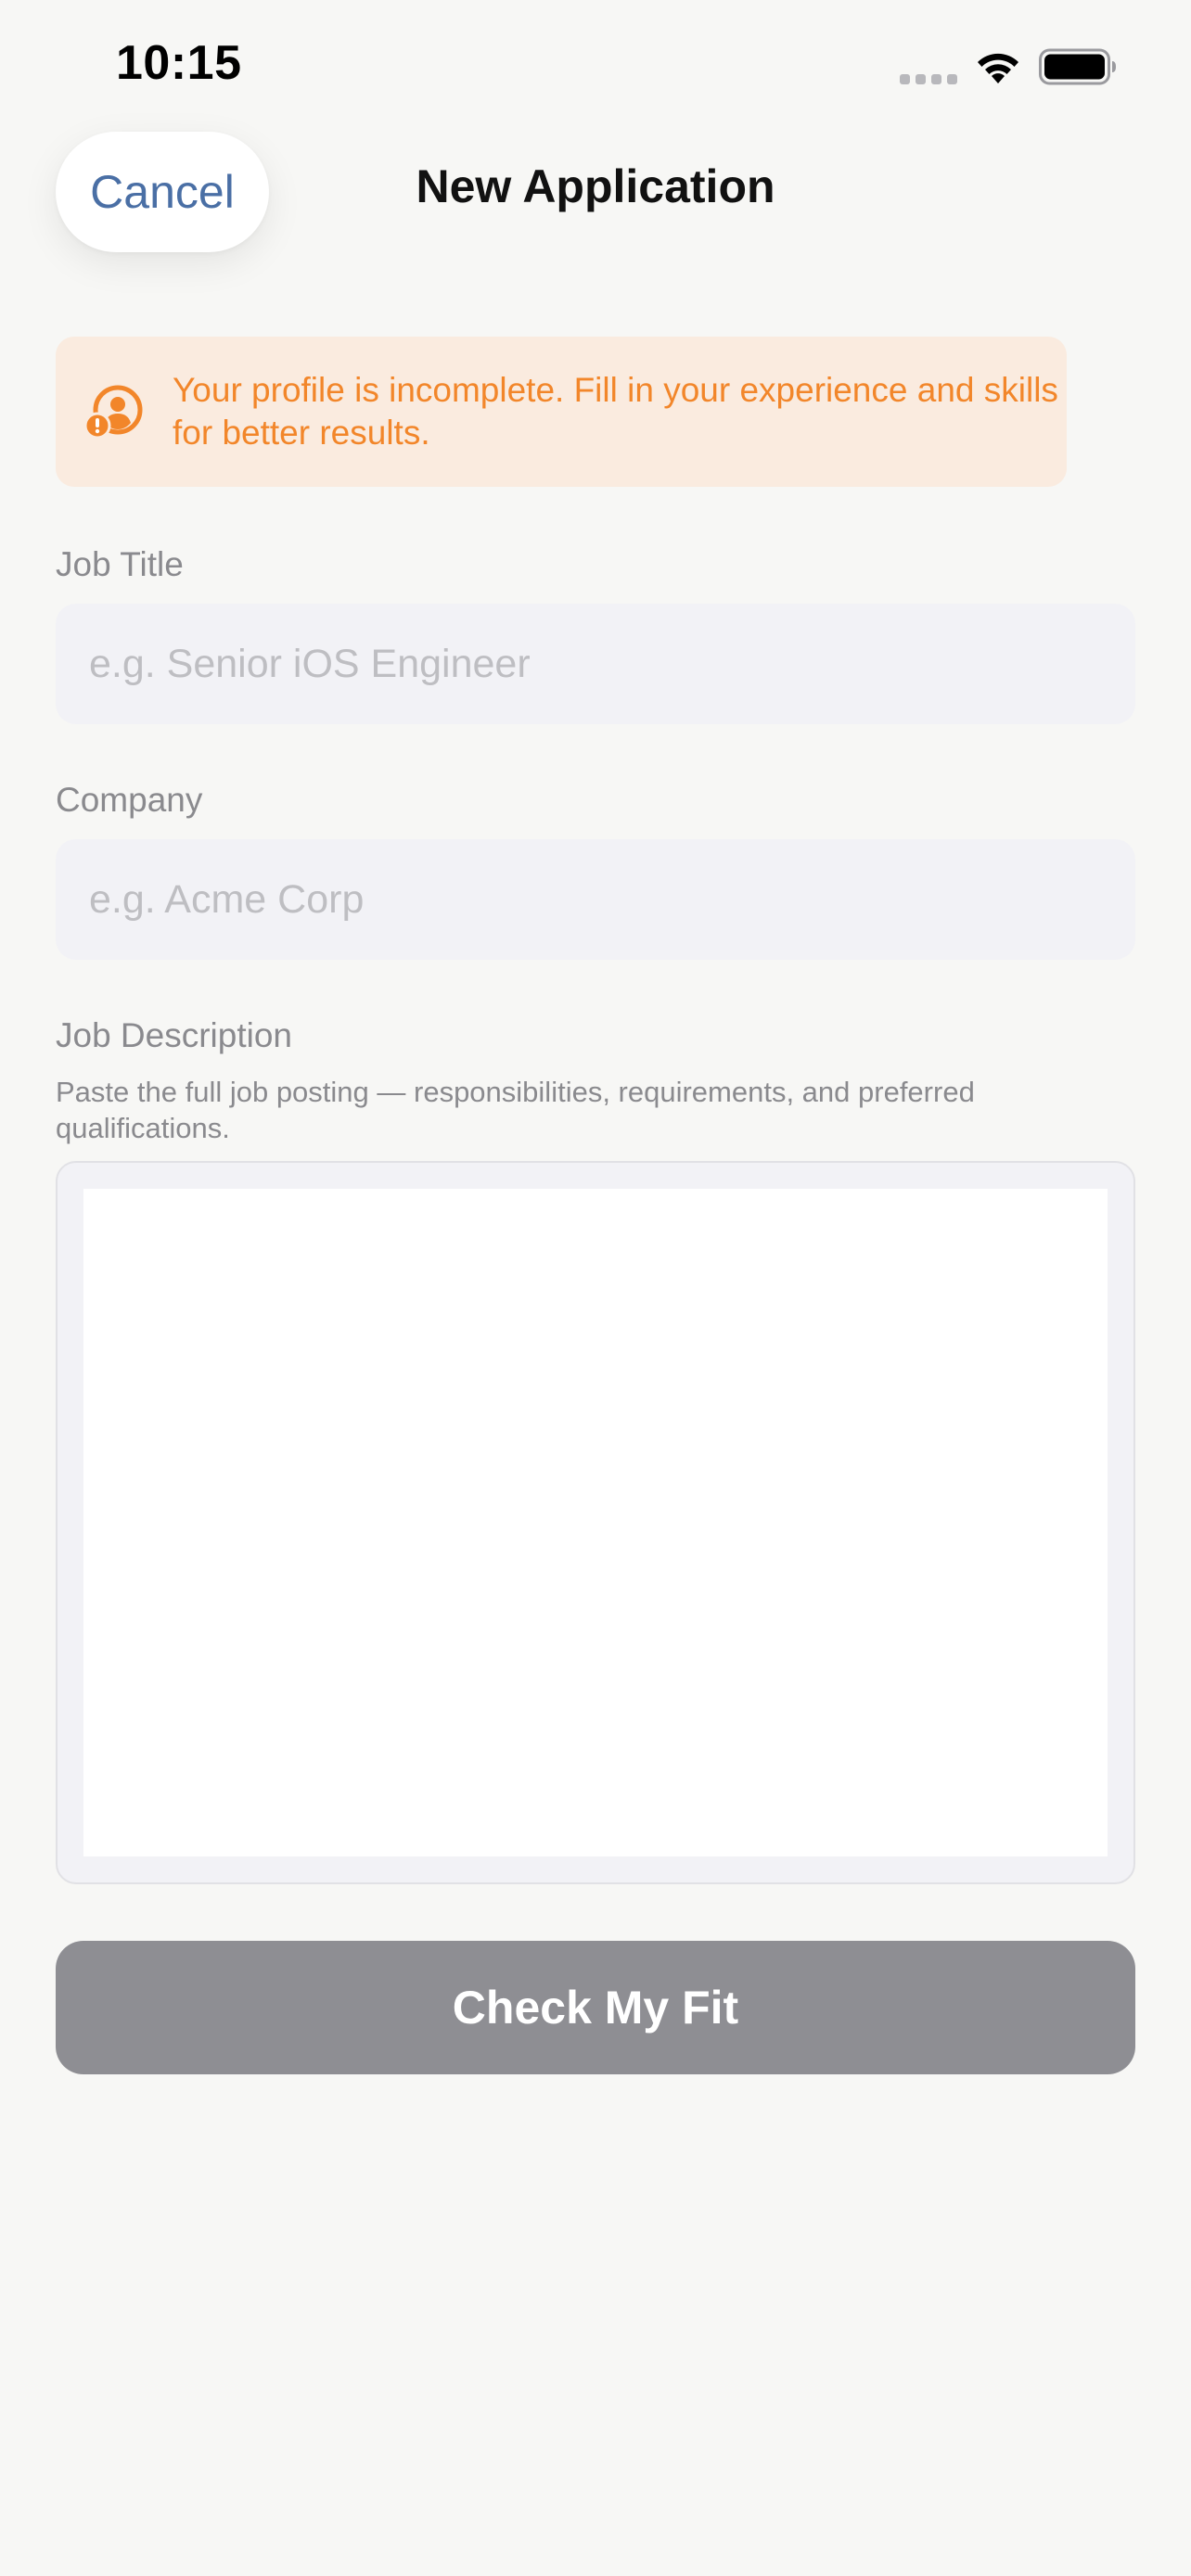 This screenshot has height=2576, width=1191. Describe the element at coordinates (595, 69) in the screenshot. I see `status-bar: 10:15` at that location.